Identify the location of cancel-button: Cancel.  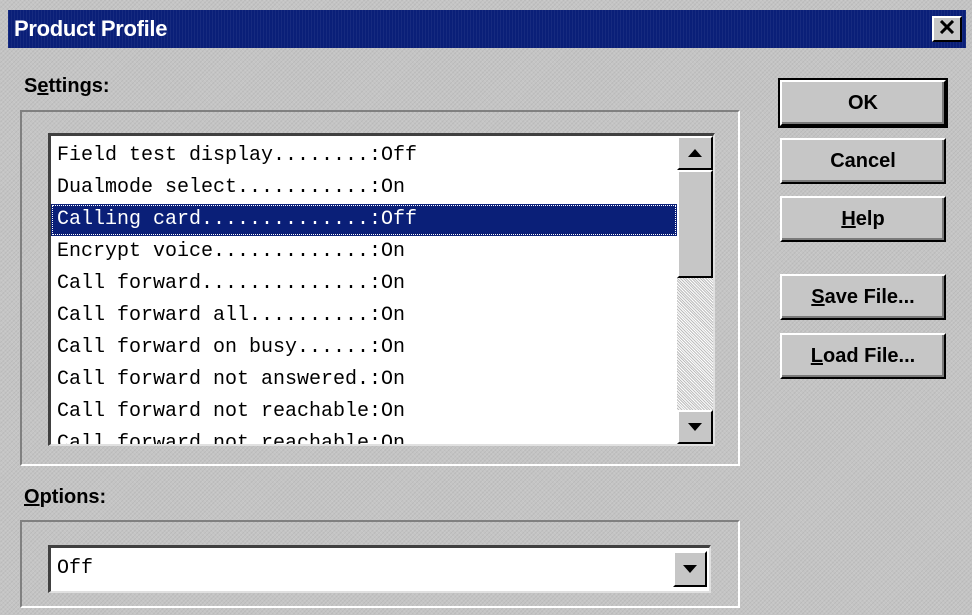
(863, 161).